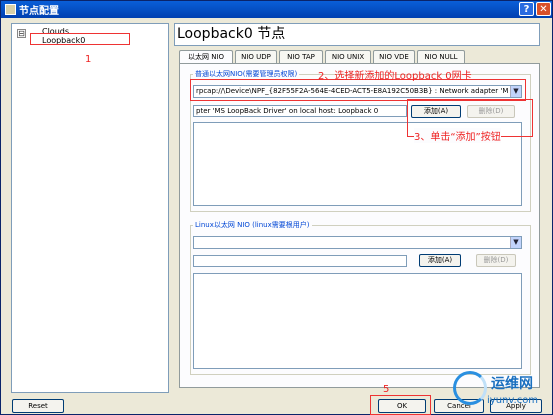  I want to click on chevron-down-icon: ▼, so click(515, 242).